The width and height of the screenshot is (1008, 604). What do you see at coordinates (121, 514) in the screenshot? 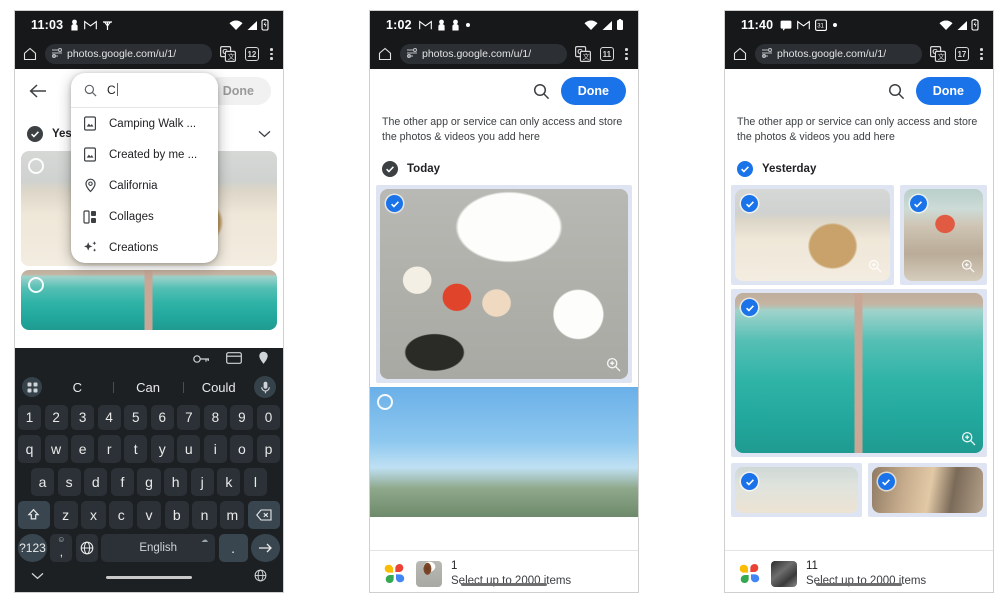
I see `key-c: c` at bounding box center [121, 514].